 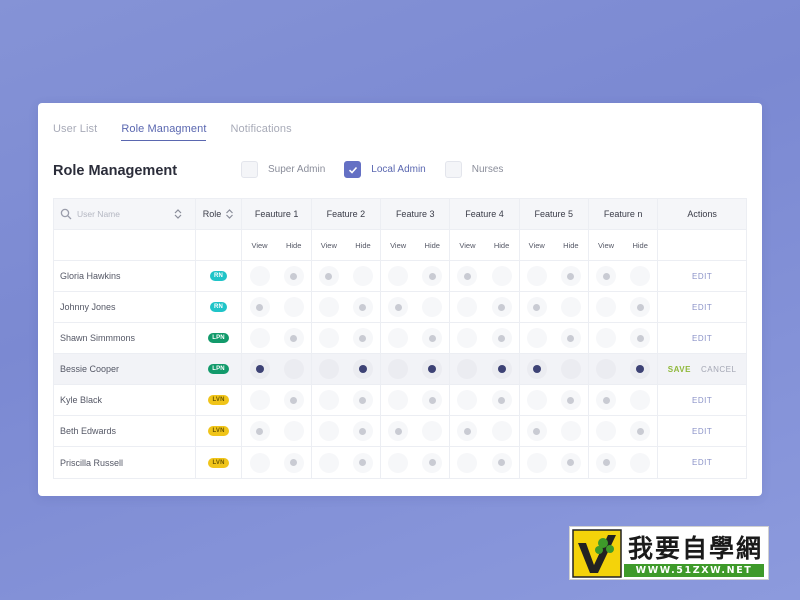 I want to click on role-sort: Role, so click(x=219, y=214).